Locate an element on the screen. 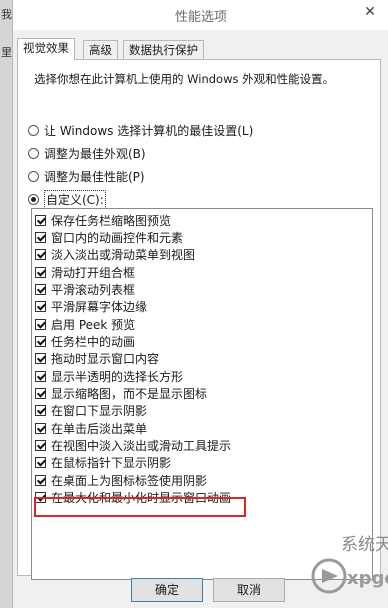 Image resolution: width=388 pixels, height=608 pixels. list-item-option: 启用 Peek 预览 is located at coordinates (85, 324).